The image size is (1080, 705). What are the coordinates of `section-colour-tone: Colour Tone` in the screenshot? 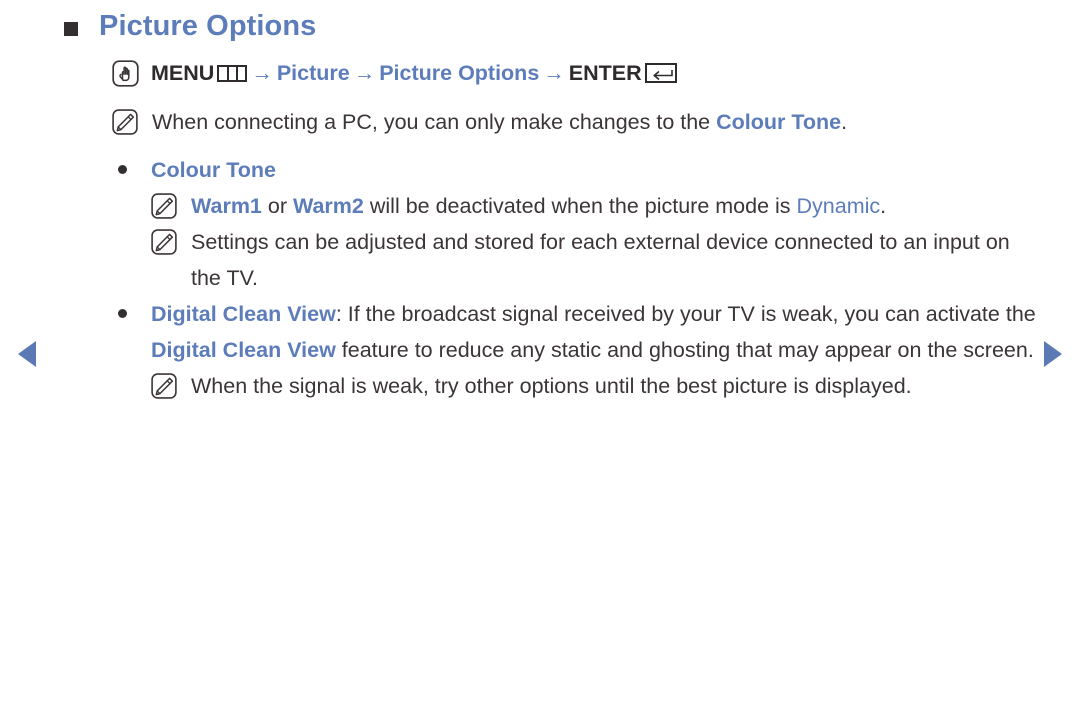 It's located at (577, 170).